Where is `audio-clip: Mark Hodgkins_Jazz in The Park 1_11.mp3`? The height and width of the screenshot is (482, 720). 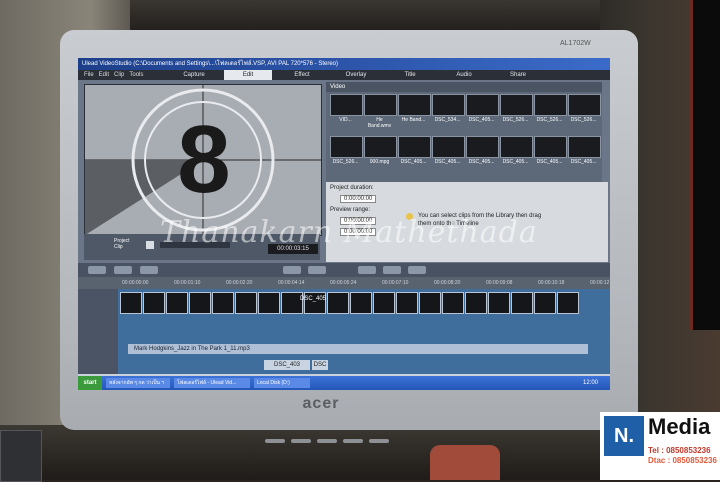
audio-clip: Mark Hodgkins_Jazz in The Park 1_11.mp3 is located at coordinates (358, 349).